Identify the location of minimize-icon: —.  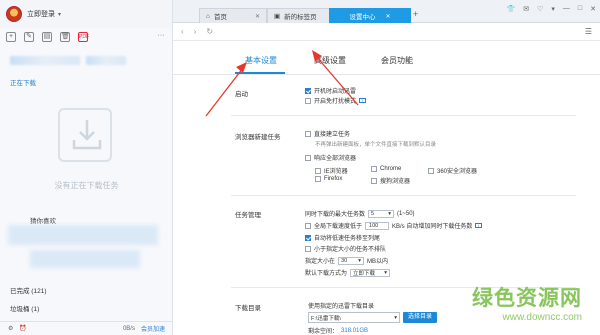
(566, 9).